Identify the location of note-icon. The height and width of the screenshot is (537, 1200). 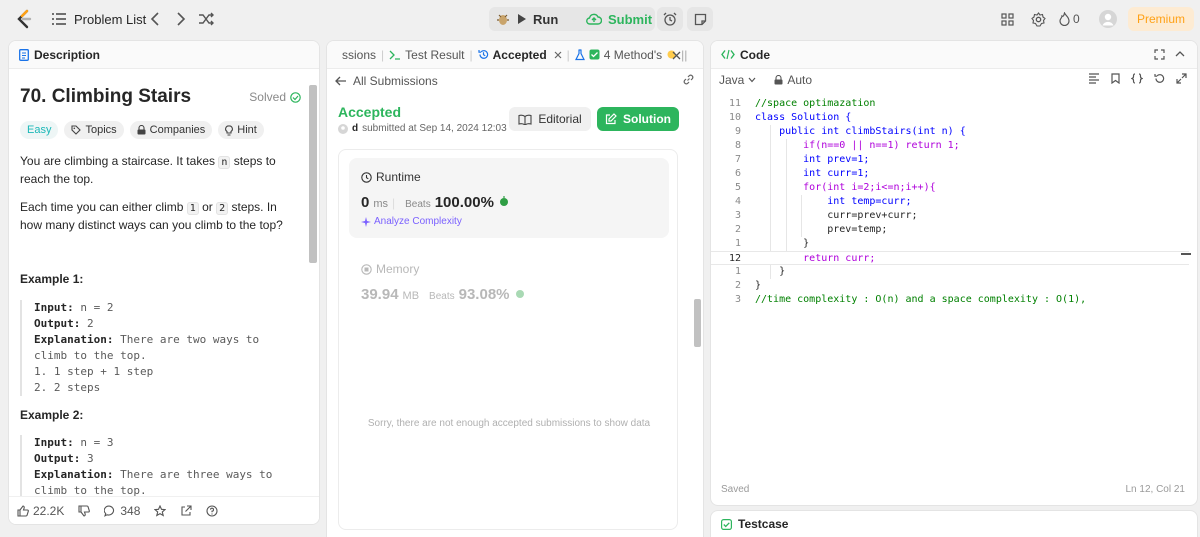
(700, 19).